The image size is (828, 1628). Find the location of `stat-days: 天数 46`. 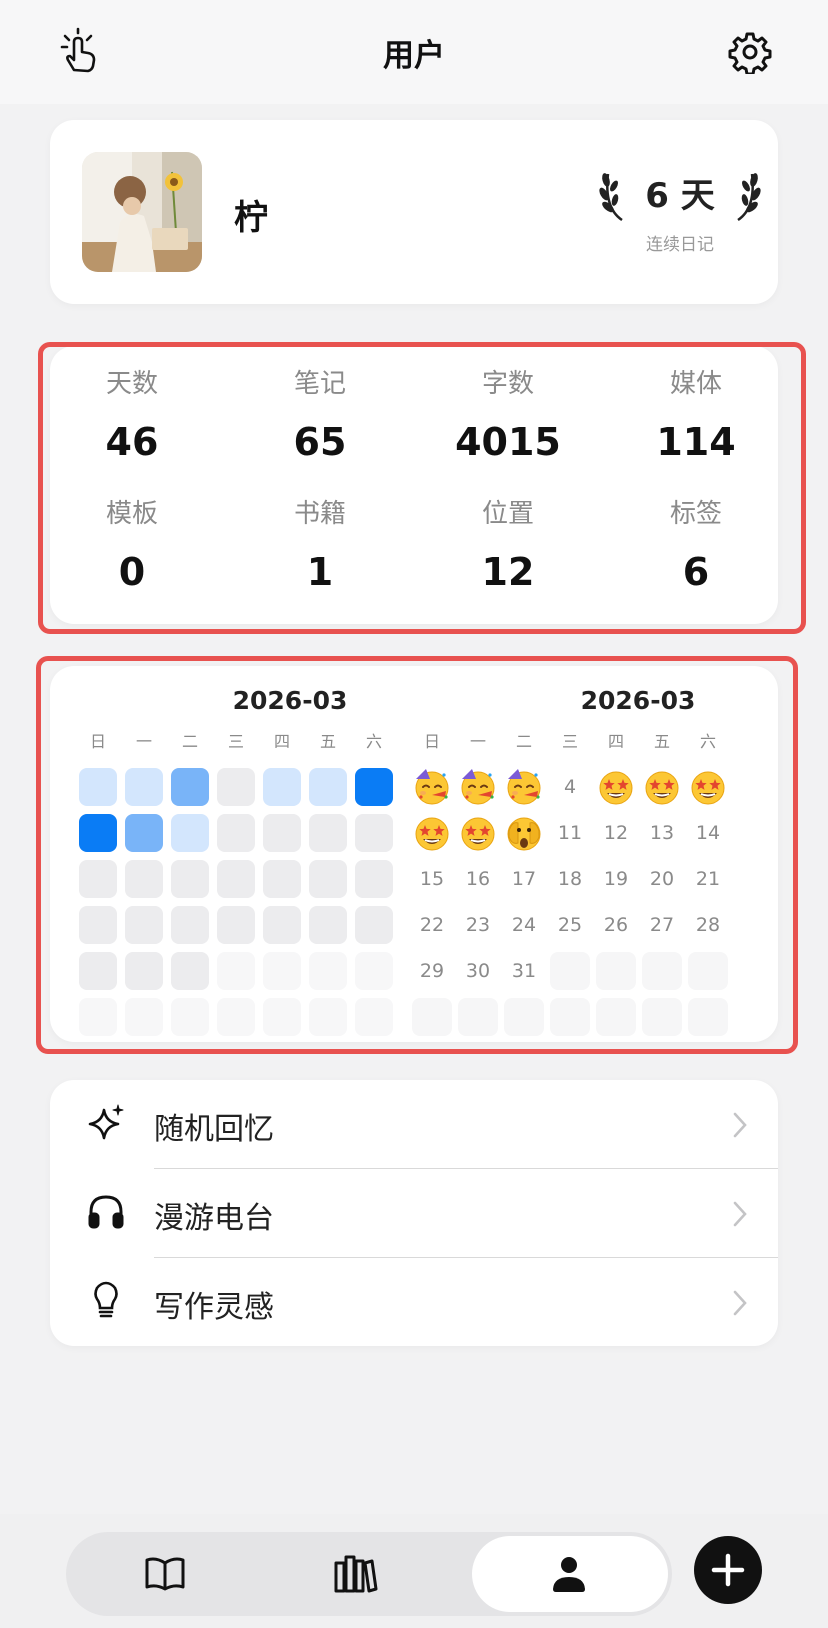

stat-days: 天数 46 is located at coordinates (132, 414).